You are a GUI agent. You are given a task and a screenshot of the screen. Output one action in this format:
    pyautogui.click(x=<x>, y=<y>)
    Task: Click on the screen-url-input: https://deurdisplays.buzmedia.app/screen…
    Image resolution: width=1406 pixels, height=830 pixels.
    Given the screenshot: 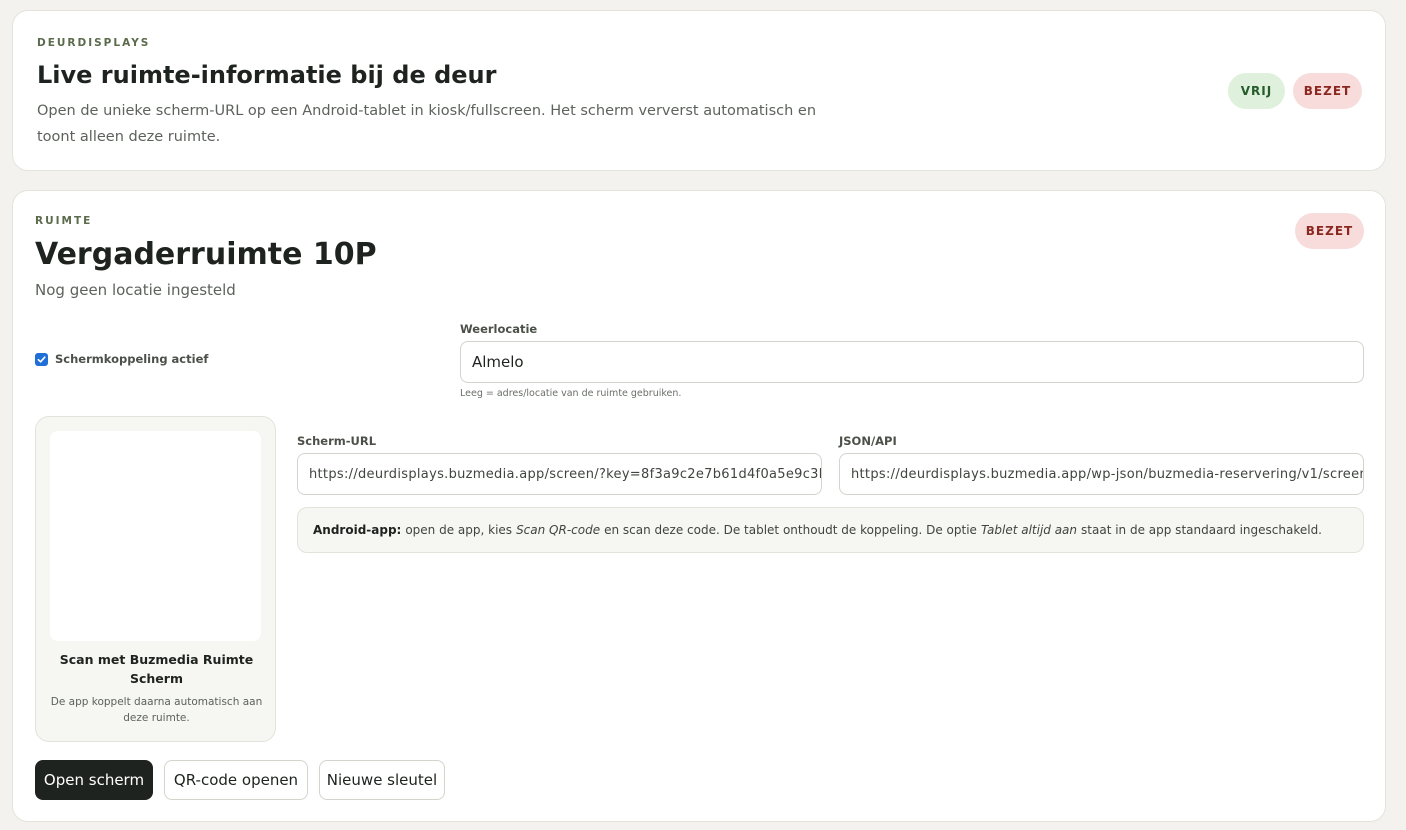 What is the action you would take?
    pyautogui.click(x=559, y=474)
    